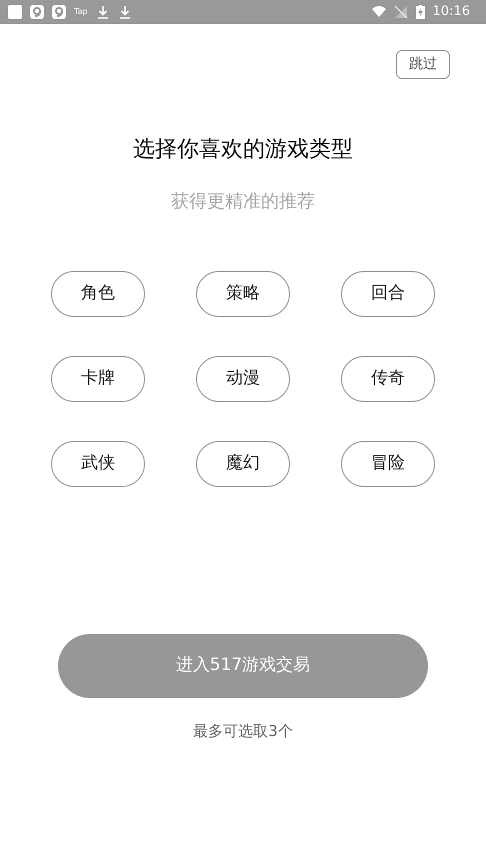 The image size is (486, 864). I want to click on genre-tag: 武侠, so click(98, 464).